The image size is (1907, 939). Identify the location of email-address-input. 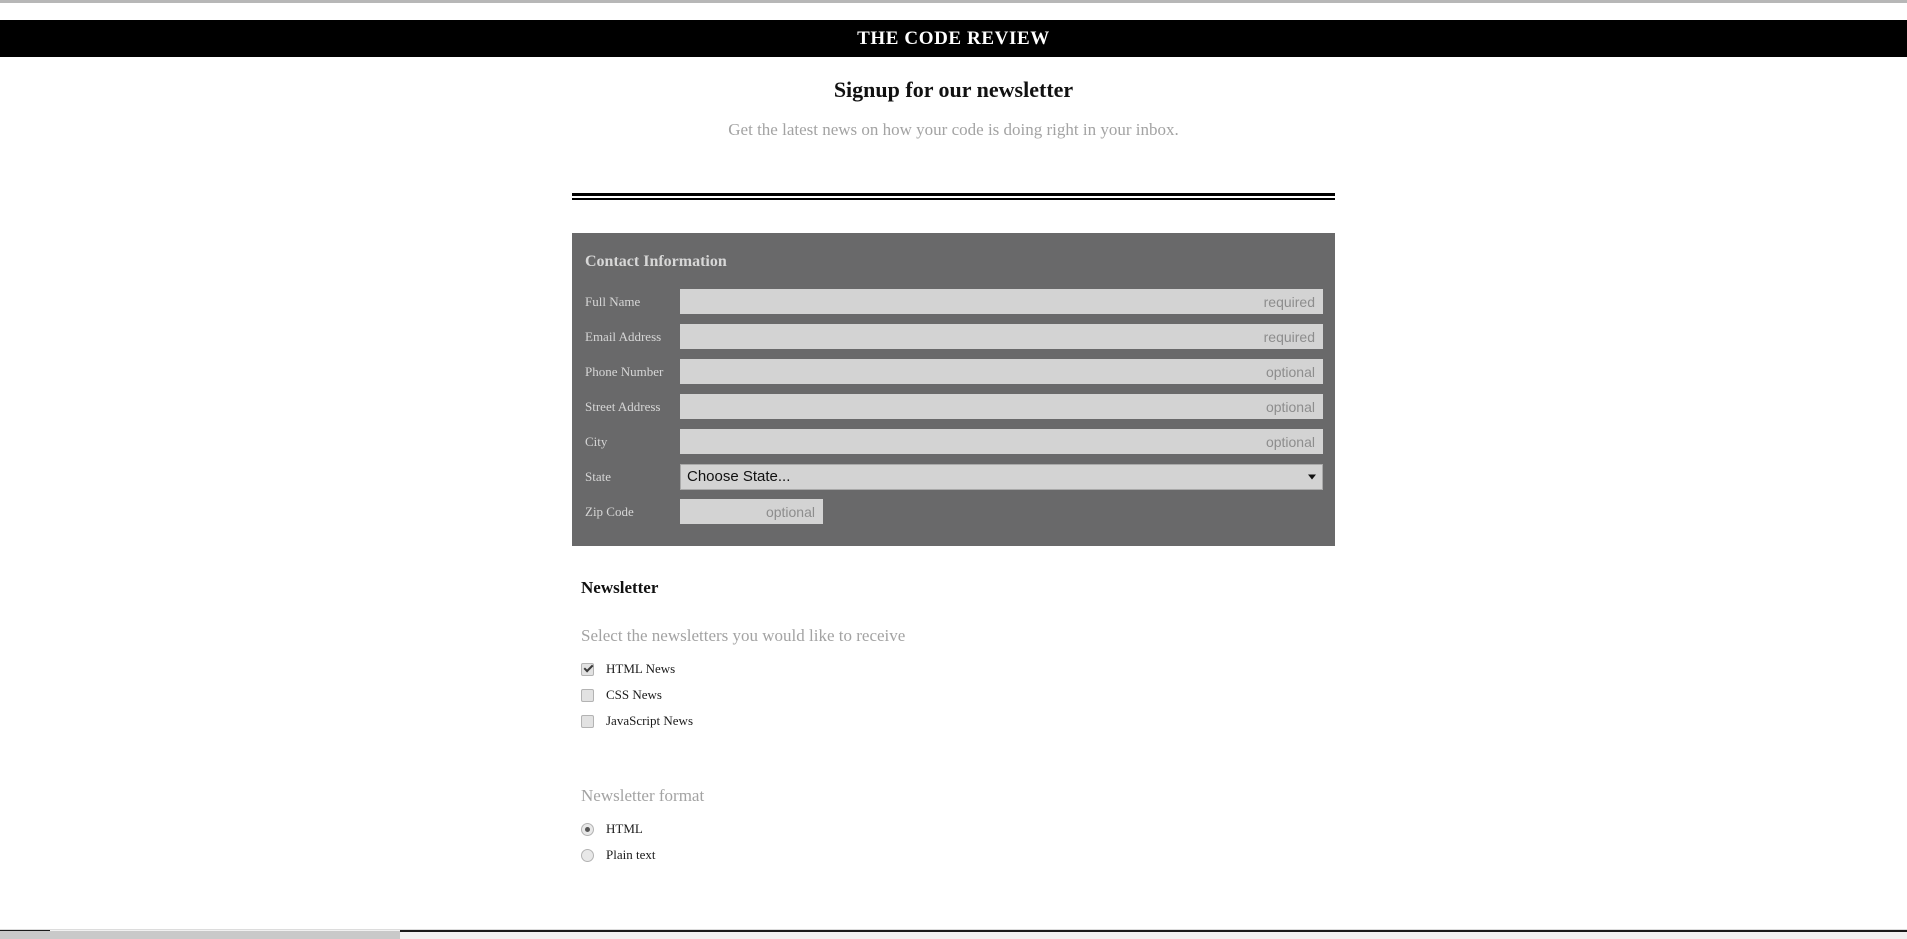
(1001, 336).